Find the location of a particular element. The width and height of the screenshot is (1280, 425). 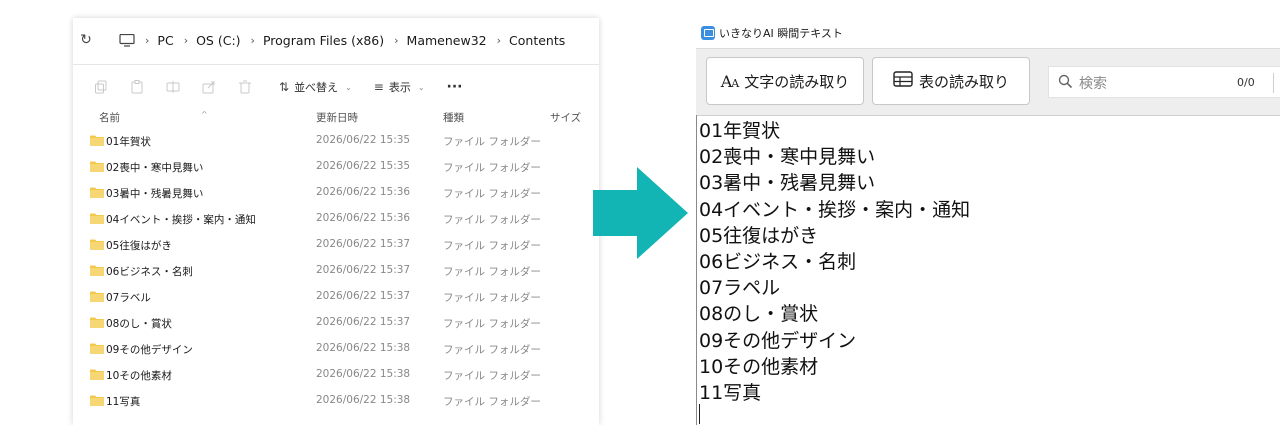

table-row: 01年賀状 2026/06/22 15:35 ファイル フォルダー is located at coordinates (336, 141).